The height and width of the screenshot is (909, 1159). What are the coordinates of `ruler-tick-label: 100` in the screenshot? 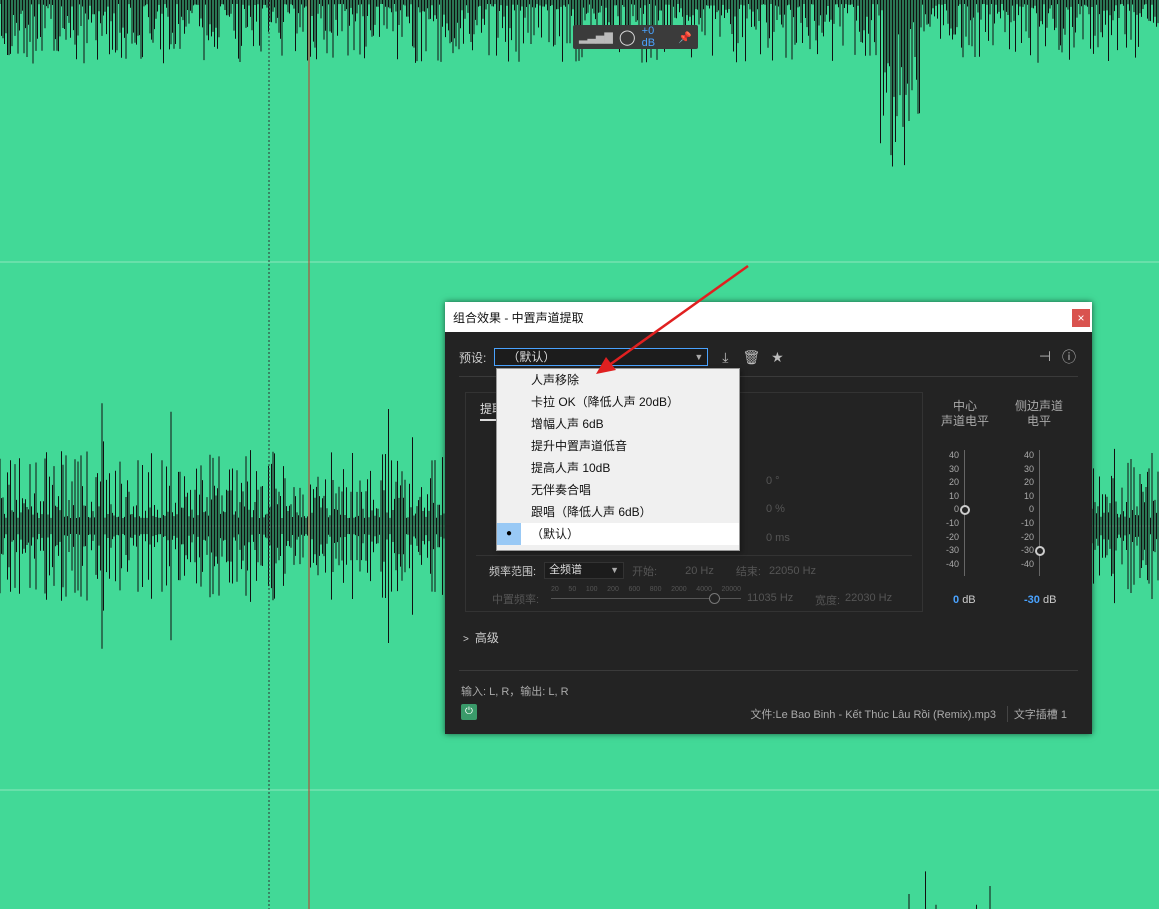 It's located at (591, 589).